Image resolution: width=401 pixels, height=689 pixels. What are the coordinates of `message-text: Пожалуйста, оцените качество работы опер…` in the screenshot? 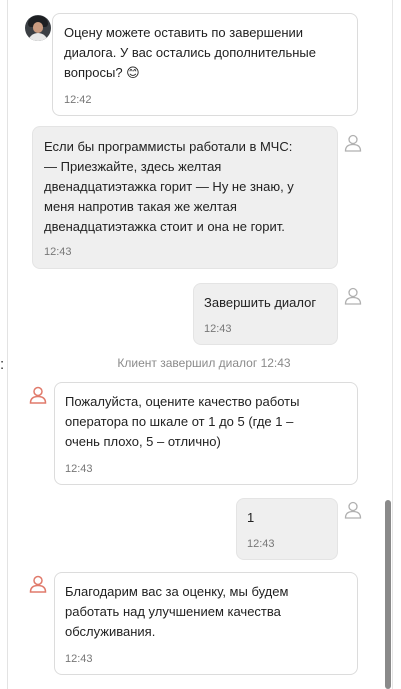 It's located at (182, 421).